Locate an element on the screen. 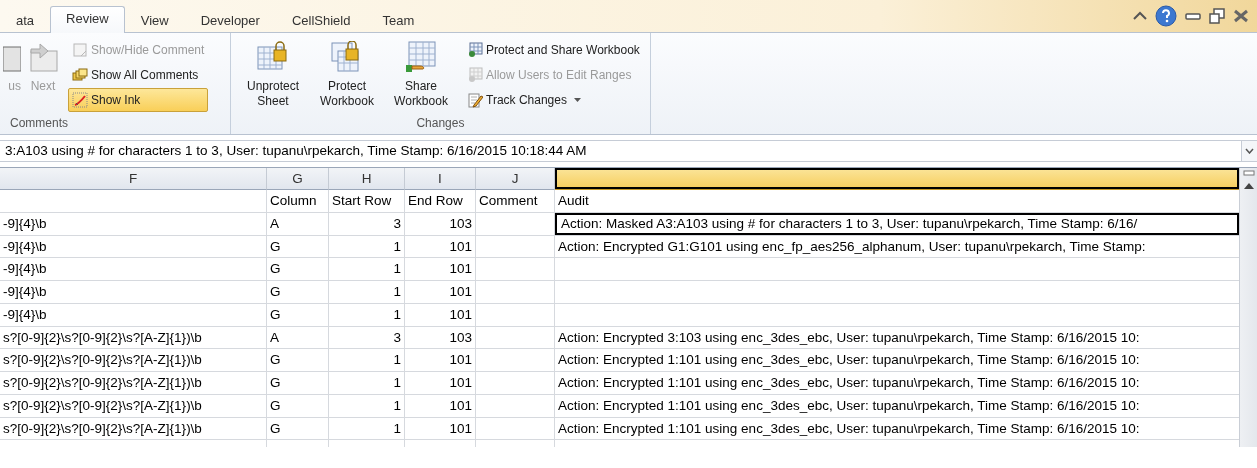 This screenshot has height=468, width=1257. ribbon-button: Track Changes is located at coordinates (553, 100).